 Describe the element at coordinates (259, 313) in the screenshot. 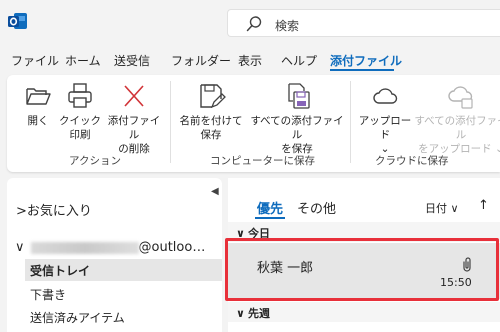

I see `group-label-last-week: 先週` at that location.